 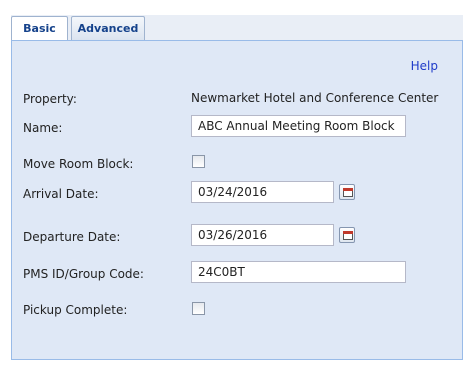 I want to click on departure-date-label: Departure Date:, so click(x=72, y=237).